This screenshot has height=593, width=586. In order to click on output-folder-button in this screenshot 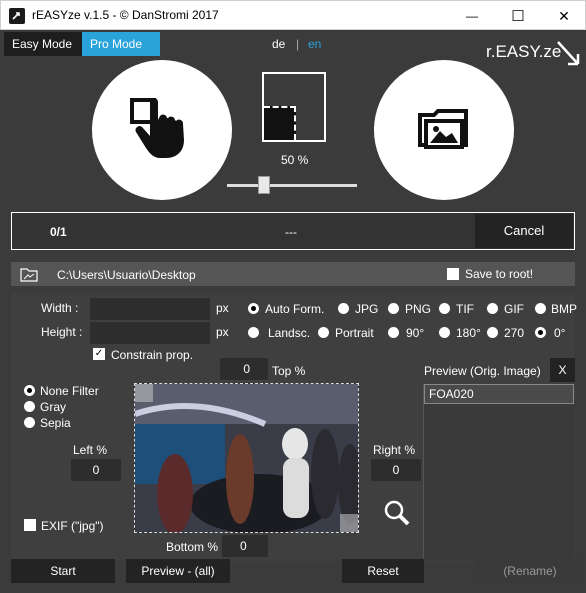, I will do `click(444, 130)`.